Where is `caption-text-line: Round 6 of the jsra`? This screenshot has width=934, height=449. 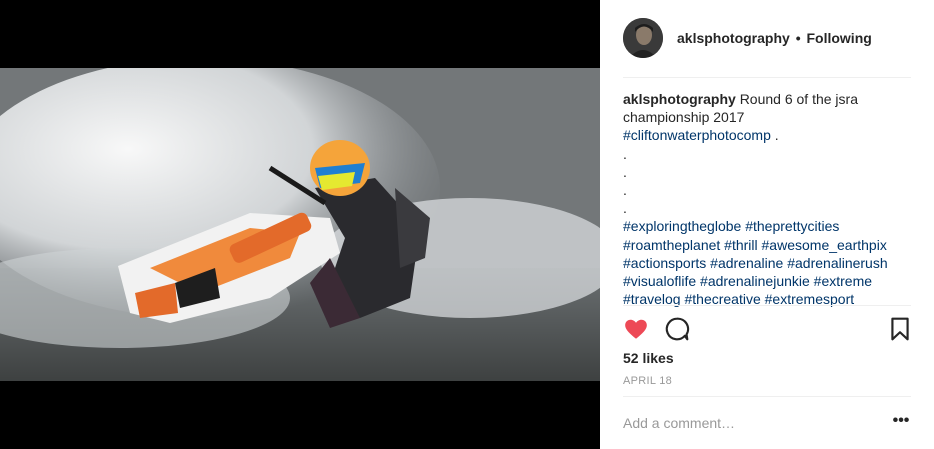
caption-text-line: Round 6 of the jsra is located at coordinates (798, 99).